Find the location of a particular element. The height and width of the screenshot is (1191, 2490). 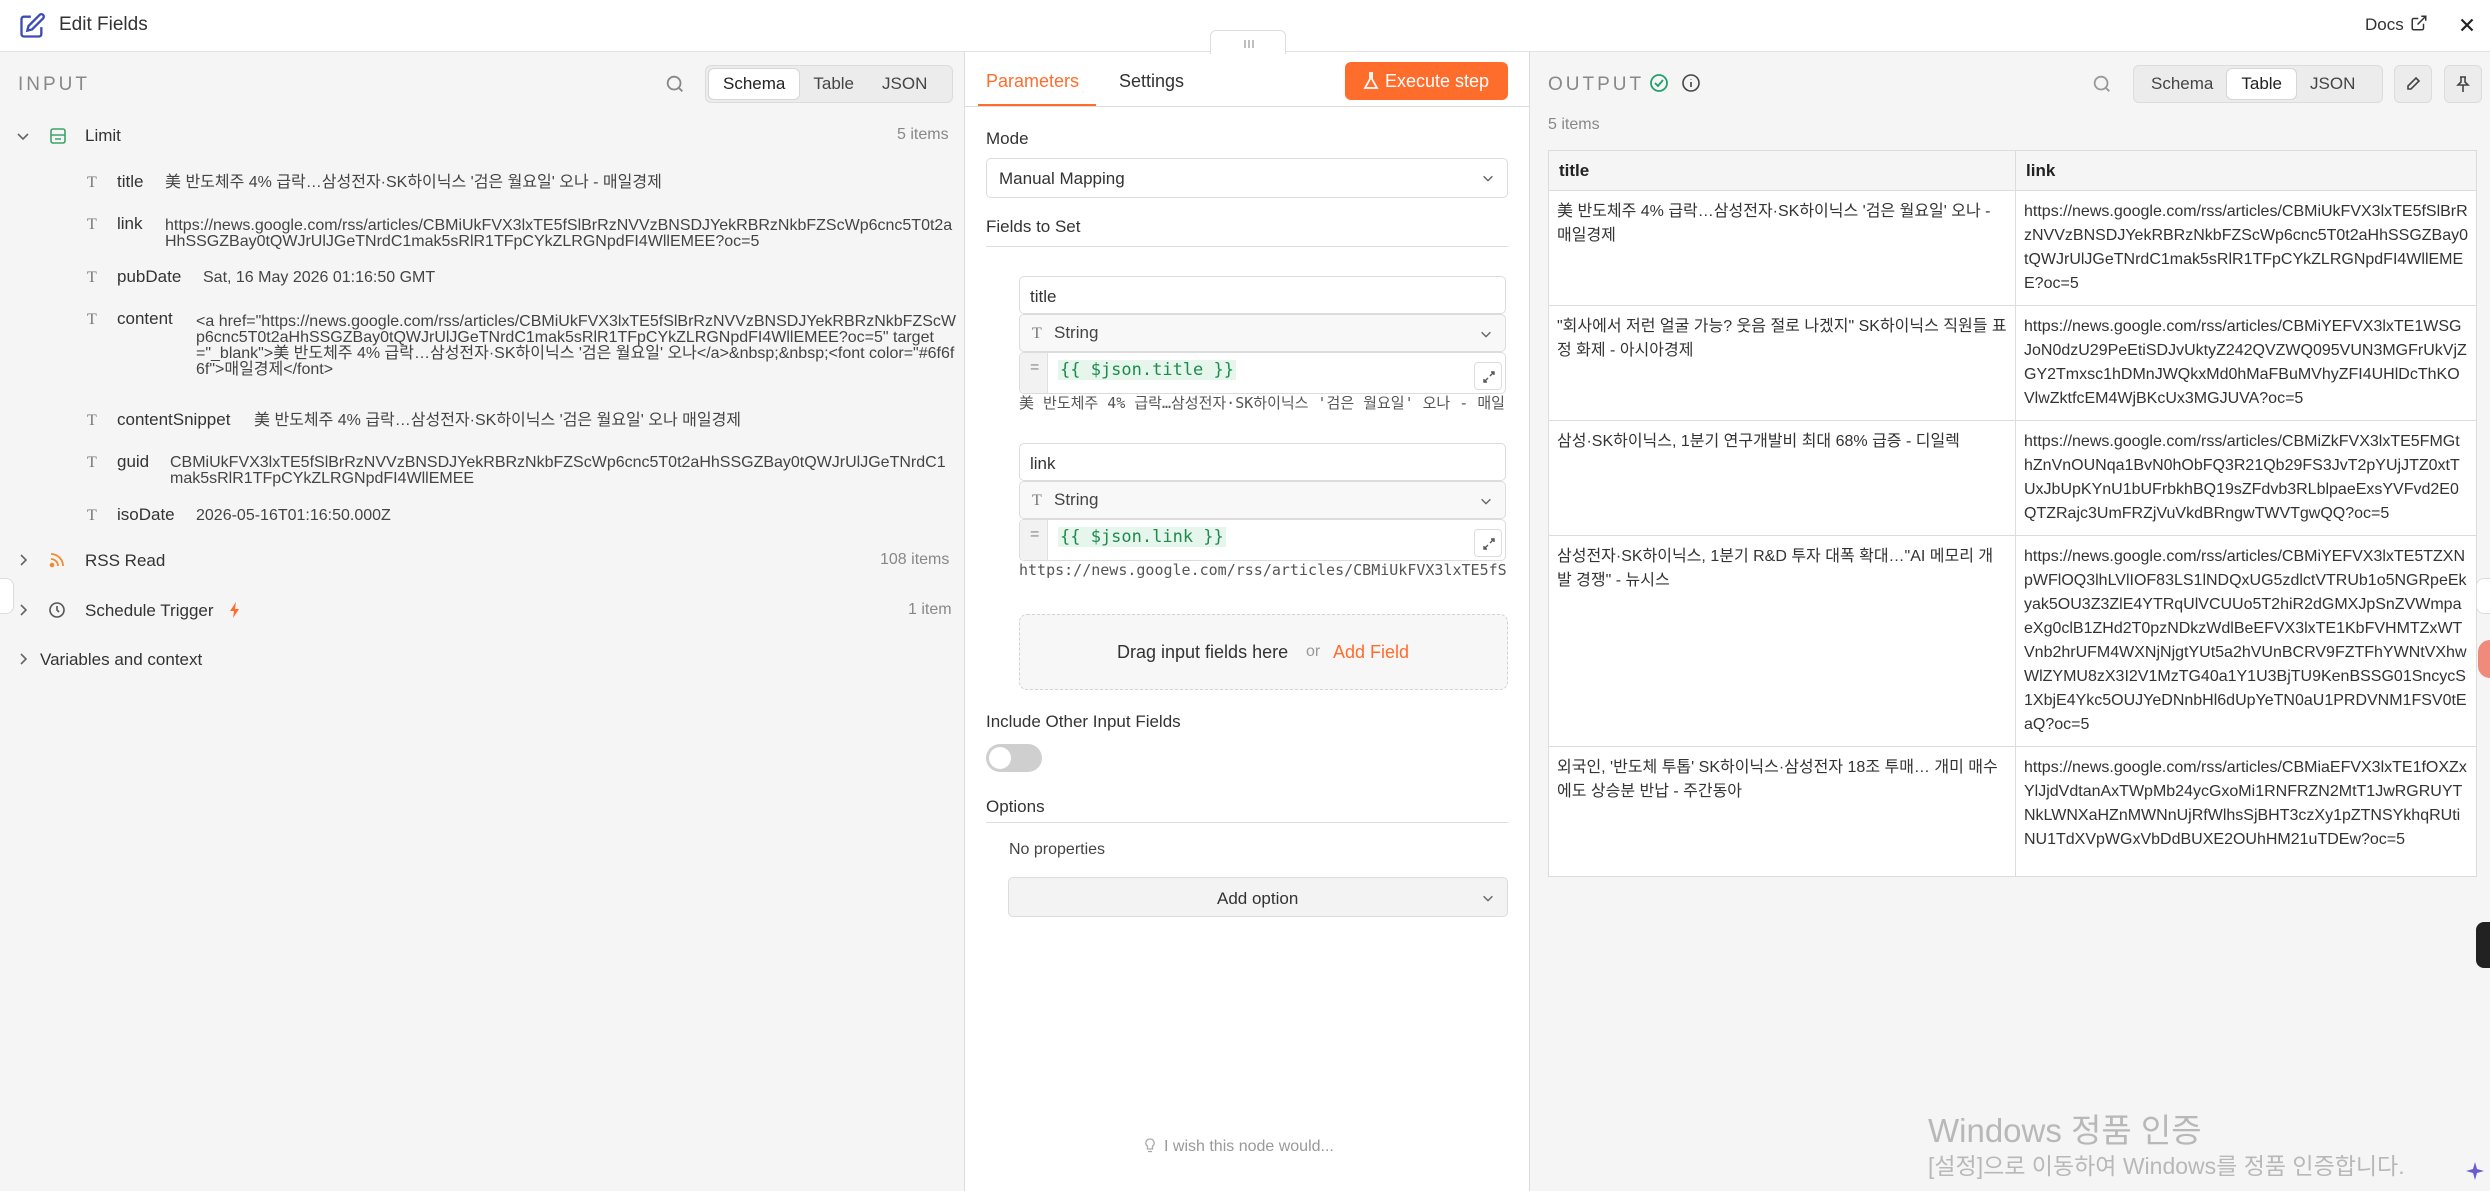

pin-data-button is located at coordinates (2463, 84).